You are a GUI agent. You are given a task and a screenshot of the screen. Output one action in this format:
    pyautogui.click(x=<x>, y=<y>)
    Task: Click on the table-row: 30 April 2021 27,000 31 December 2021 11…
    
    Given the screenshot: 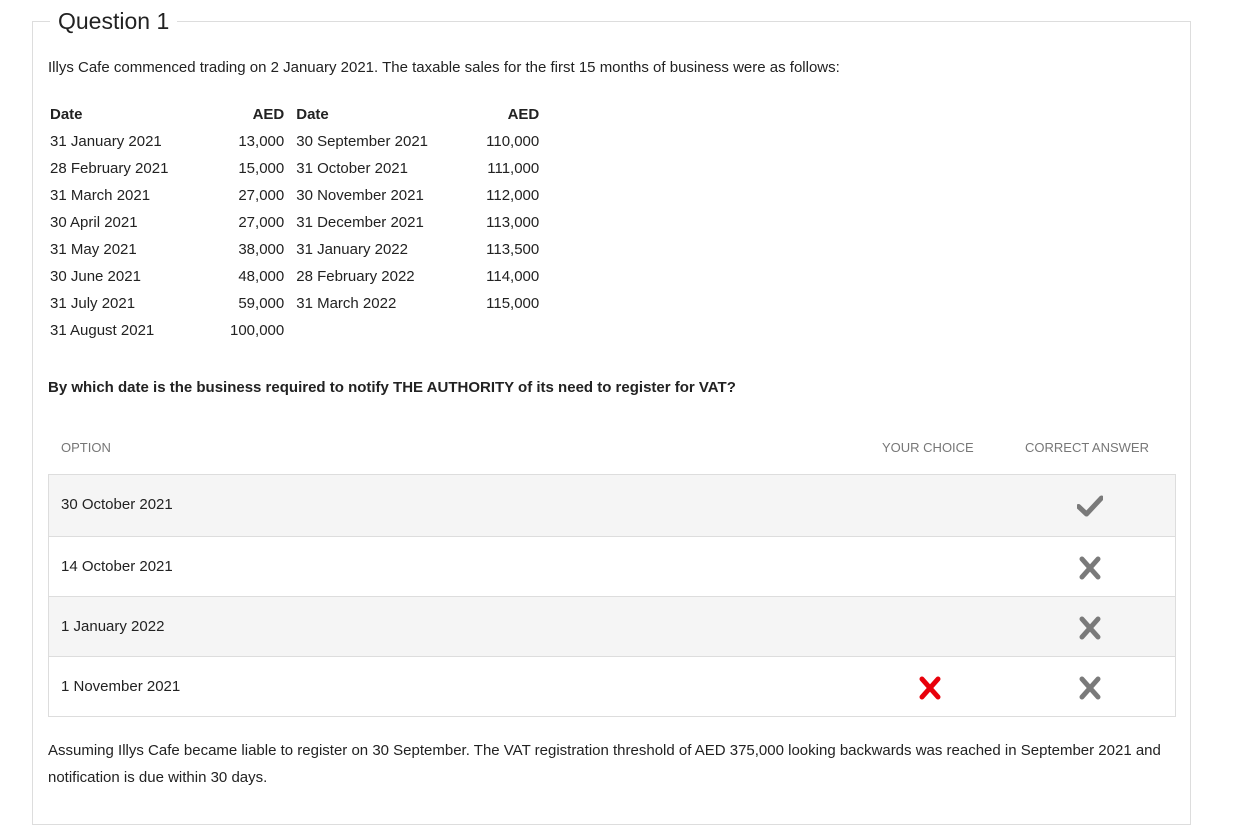 What is the action you would take?
    pyautogui.click(x=294, y=222)
    